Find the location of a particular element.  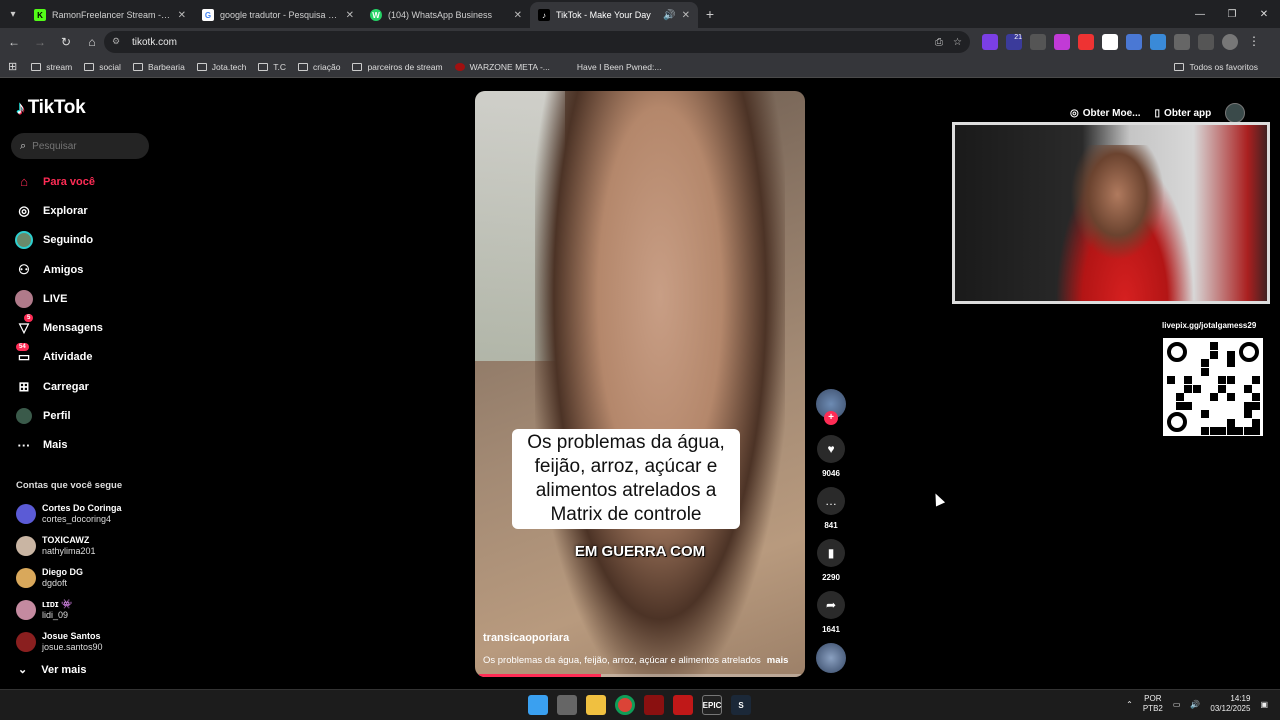

steam-icon: S is located at coordinates (741, 705).